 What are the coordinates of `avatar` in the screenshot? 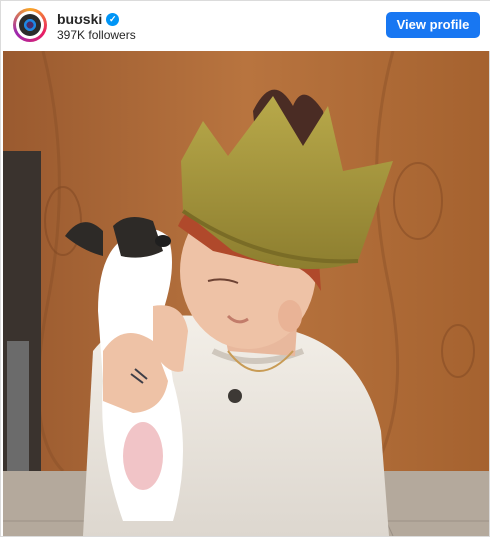 It's located at (30, 25).